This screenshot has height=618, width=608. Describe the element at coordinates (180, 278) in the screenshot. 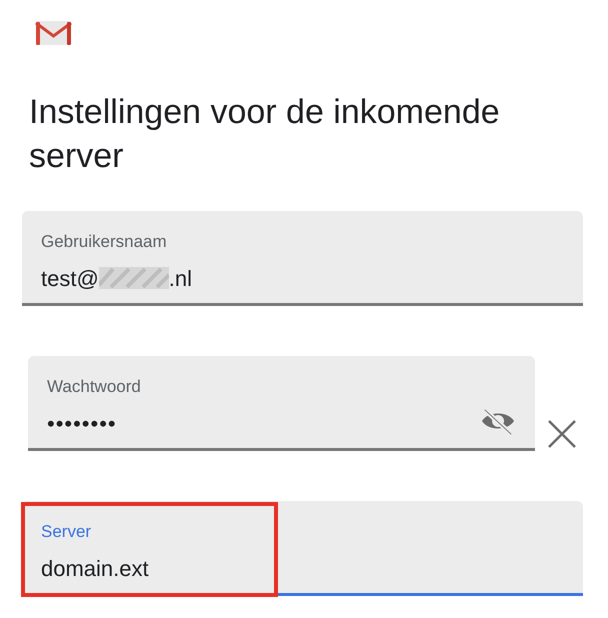

I see `field-value-suffix: .nl` at that location.